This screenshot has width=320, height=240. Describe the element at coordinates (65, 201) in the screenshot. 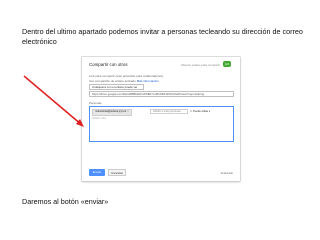

I see `outro-text: Daremos al botón «enviar»` at that location.